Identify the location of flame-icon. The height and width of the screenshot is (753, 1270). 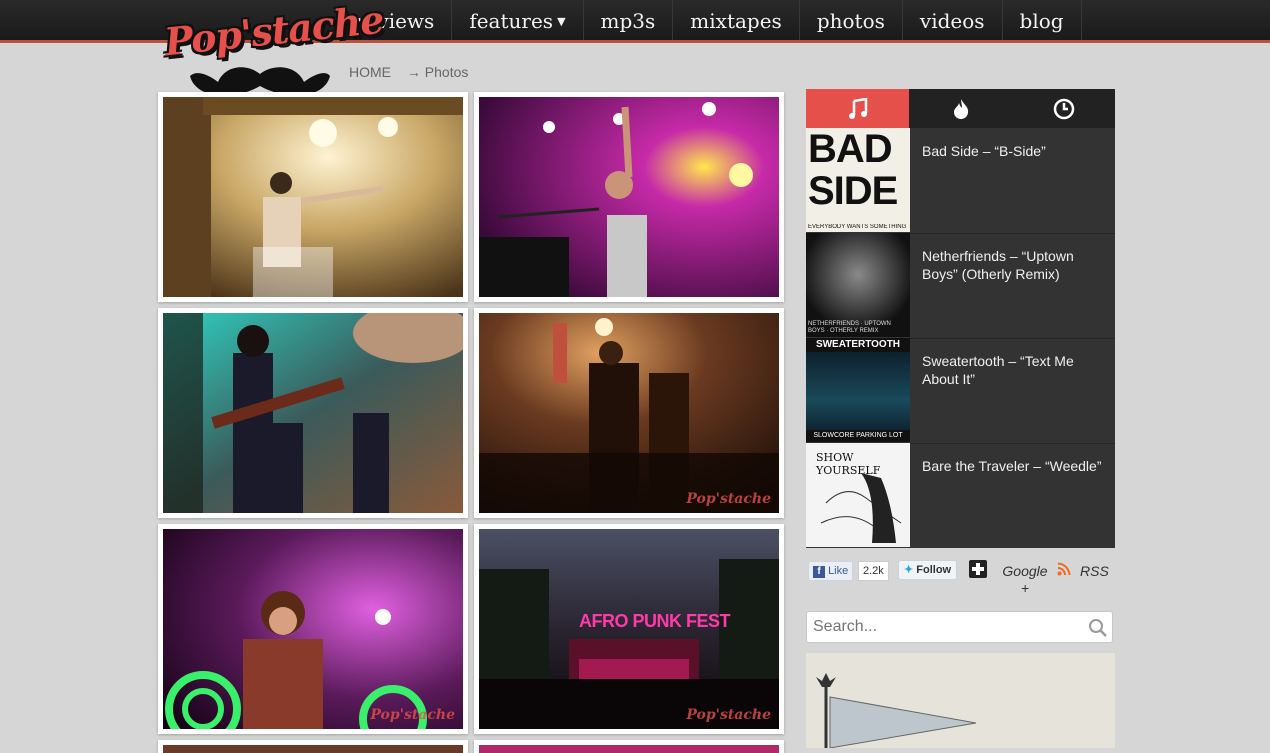
(960, 108).